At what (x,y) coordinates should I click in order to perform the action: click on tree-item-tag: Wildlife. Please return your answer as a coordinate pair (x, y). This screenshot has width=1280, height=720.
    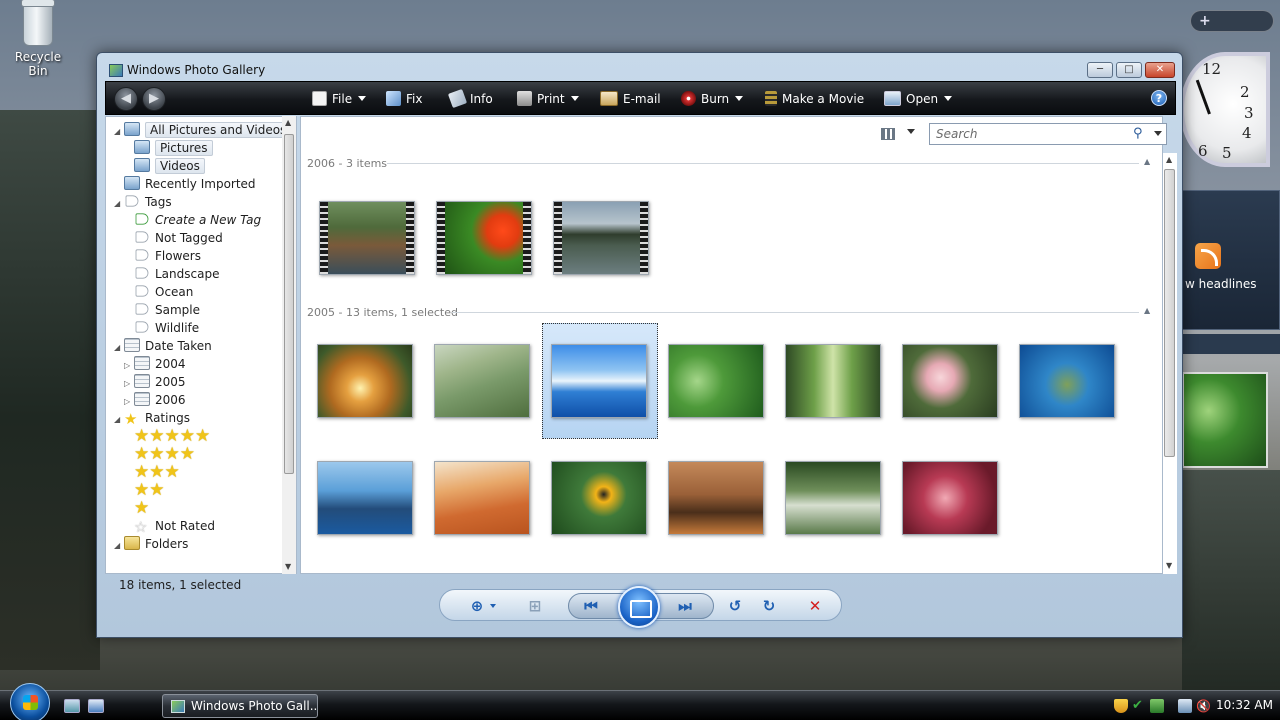
    Looking at the image, I should click on (166, 328).